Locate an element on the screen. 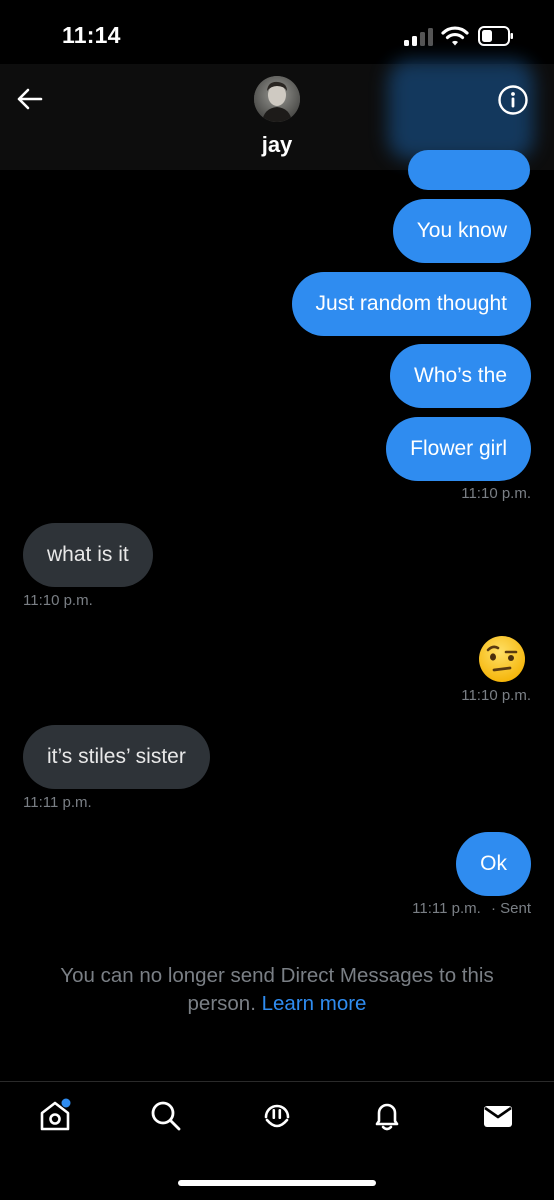 The image size is (554, 1200). nav-spaces is located at coordinates (277, 1116).